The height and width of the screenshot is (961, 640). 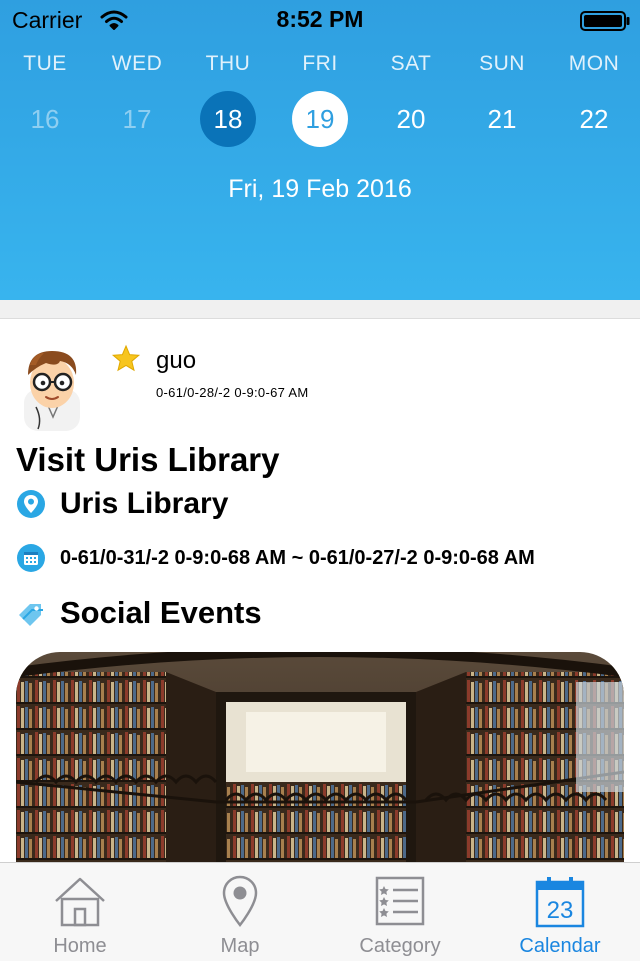 What do you see at coordinates (144, 503) in the screenshot?
I see `event-location: Uris Library` at bounding box center [144, 503].